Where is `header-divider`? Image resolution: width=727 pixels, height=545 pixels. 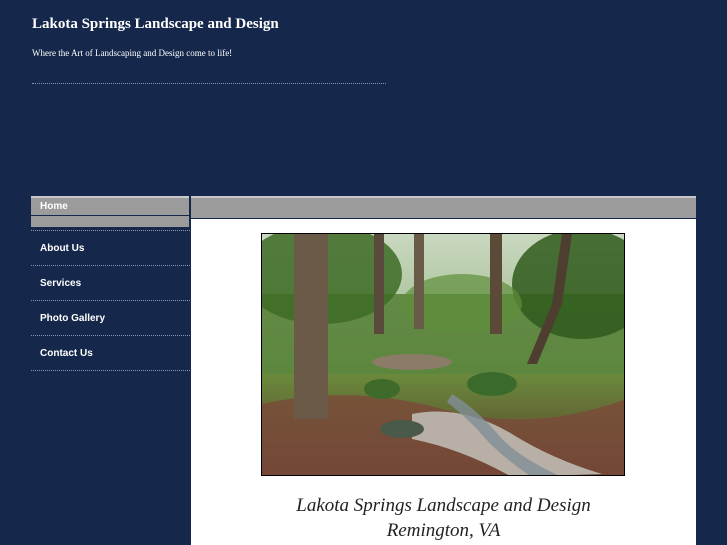 header-divider is located at coordinates (209, 83).